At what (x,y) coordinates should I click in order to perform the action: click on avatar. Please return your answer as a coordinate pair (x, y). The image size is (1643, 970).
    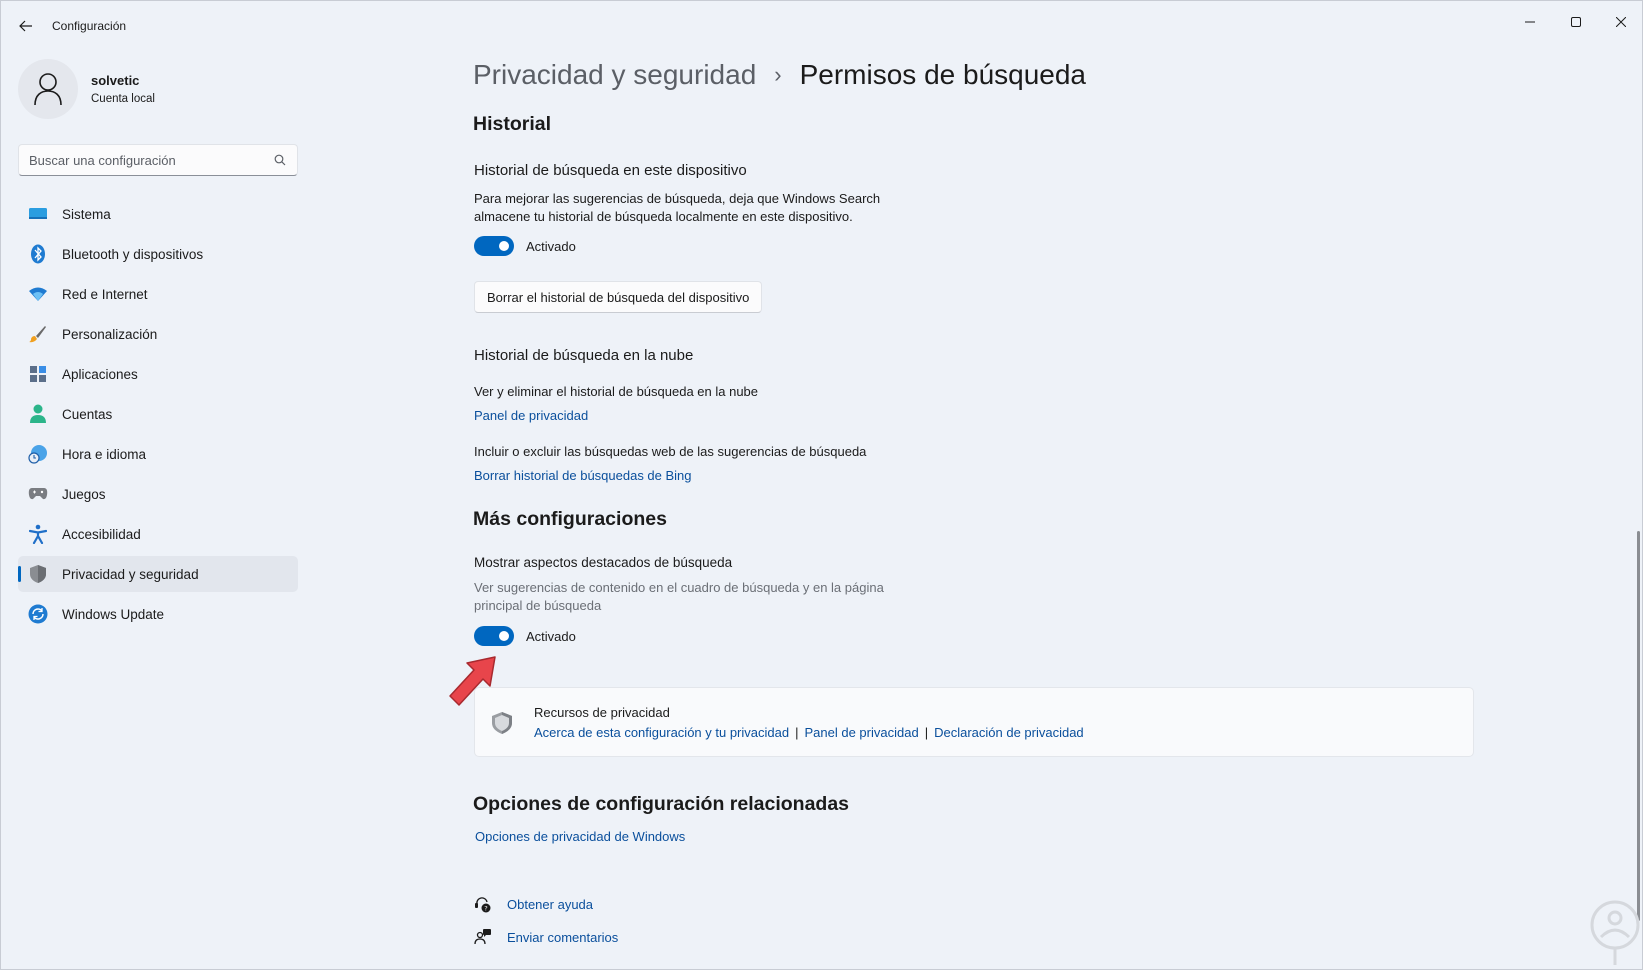
    Looking at the image, I should click on (48, 89).